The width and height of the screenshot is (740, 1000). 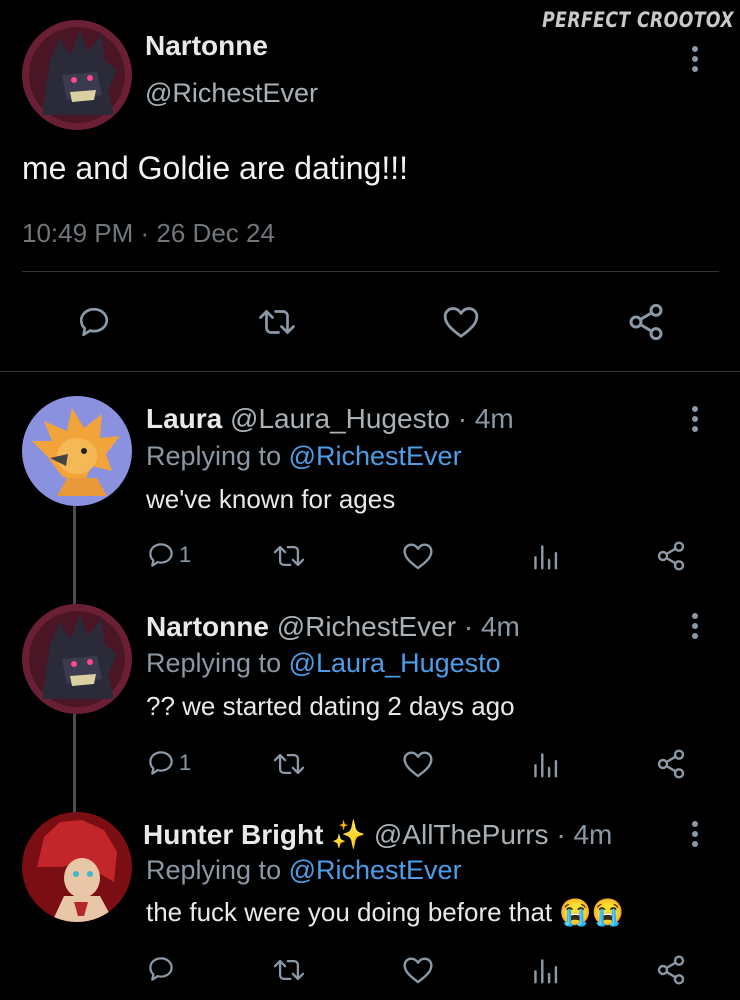 I want to click on replying-to: Replying to @Laura_Hugesto, so click(x=323, y=663).